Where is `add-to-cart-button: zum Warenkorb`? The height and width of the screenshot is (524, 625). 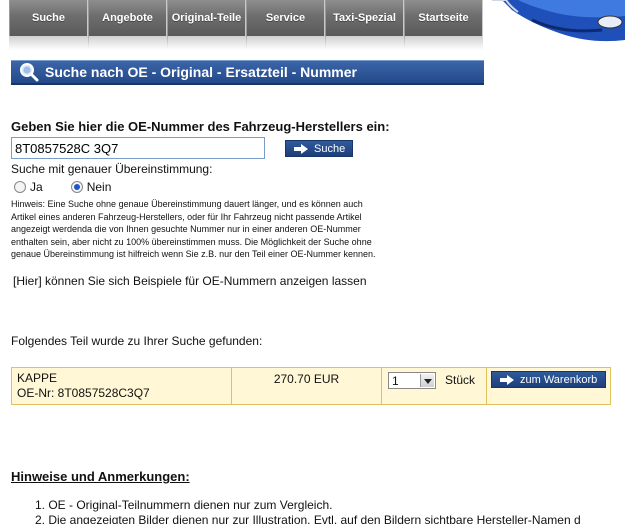
add-to-cart-button: zum Warenkorb is located at coordinates (548, 379).